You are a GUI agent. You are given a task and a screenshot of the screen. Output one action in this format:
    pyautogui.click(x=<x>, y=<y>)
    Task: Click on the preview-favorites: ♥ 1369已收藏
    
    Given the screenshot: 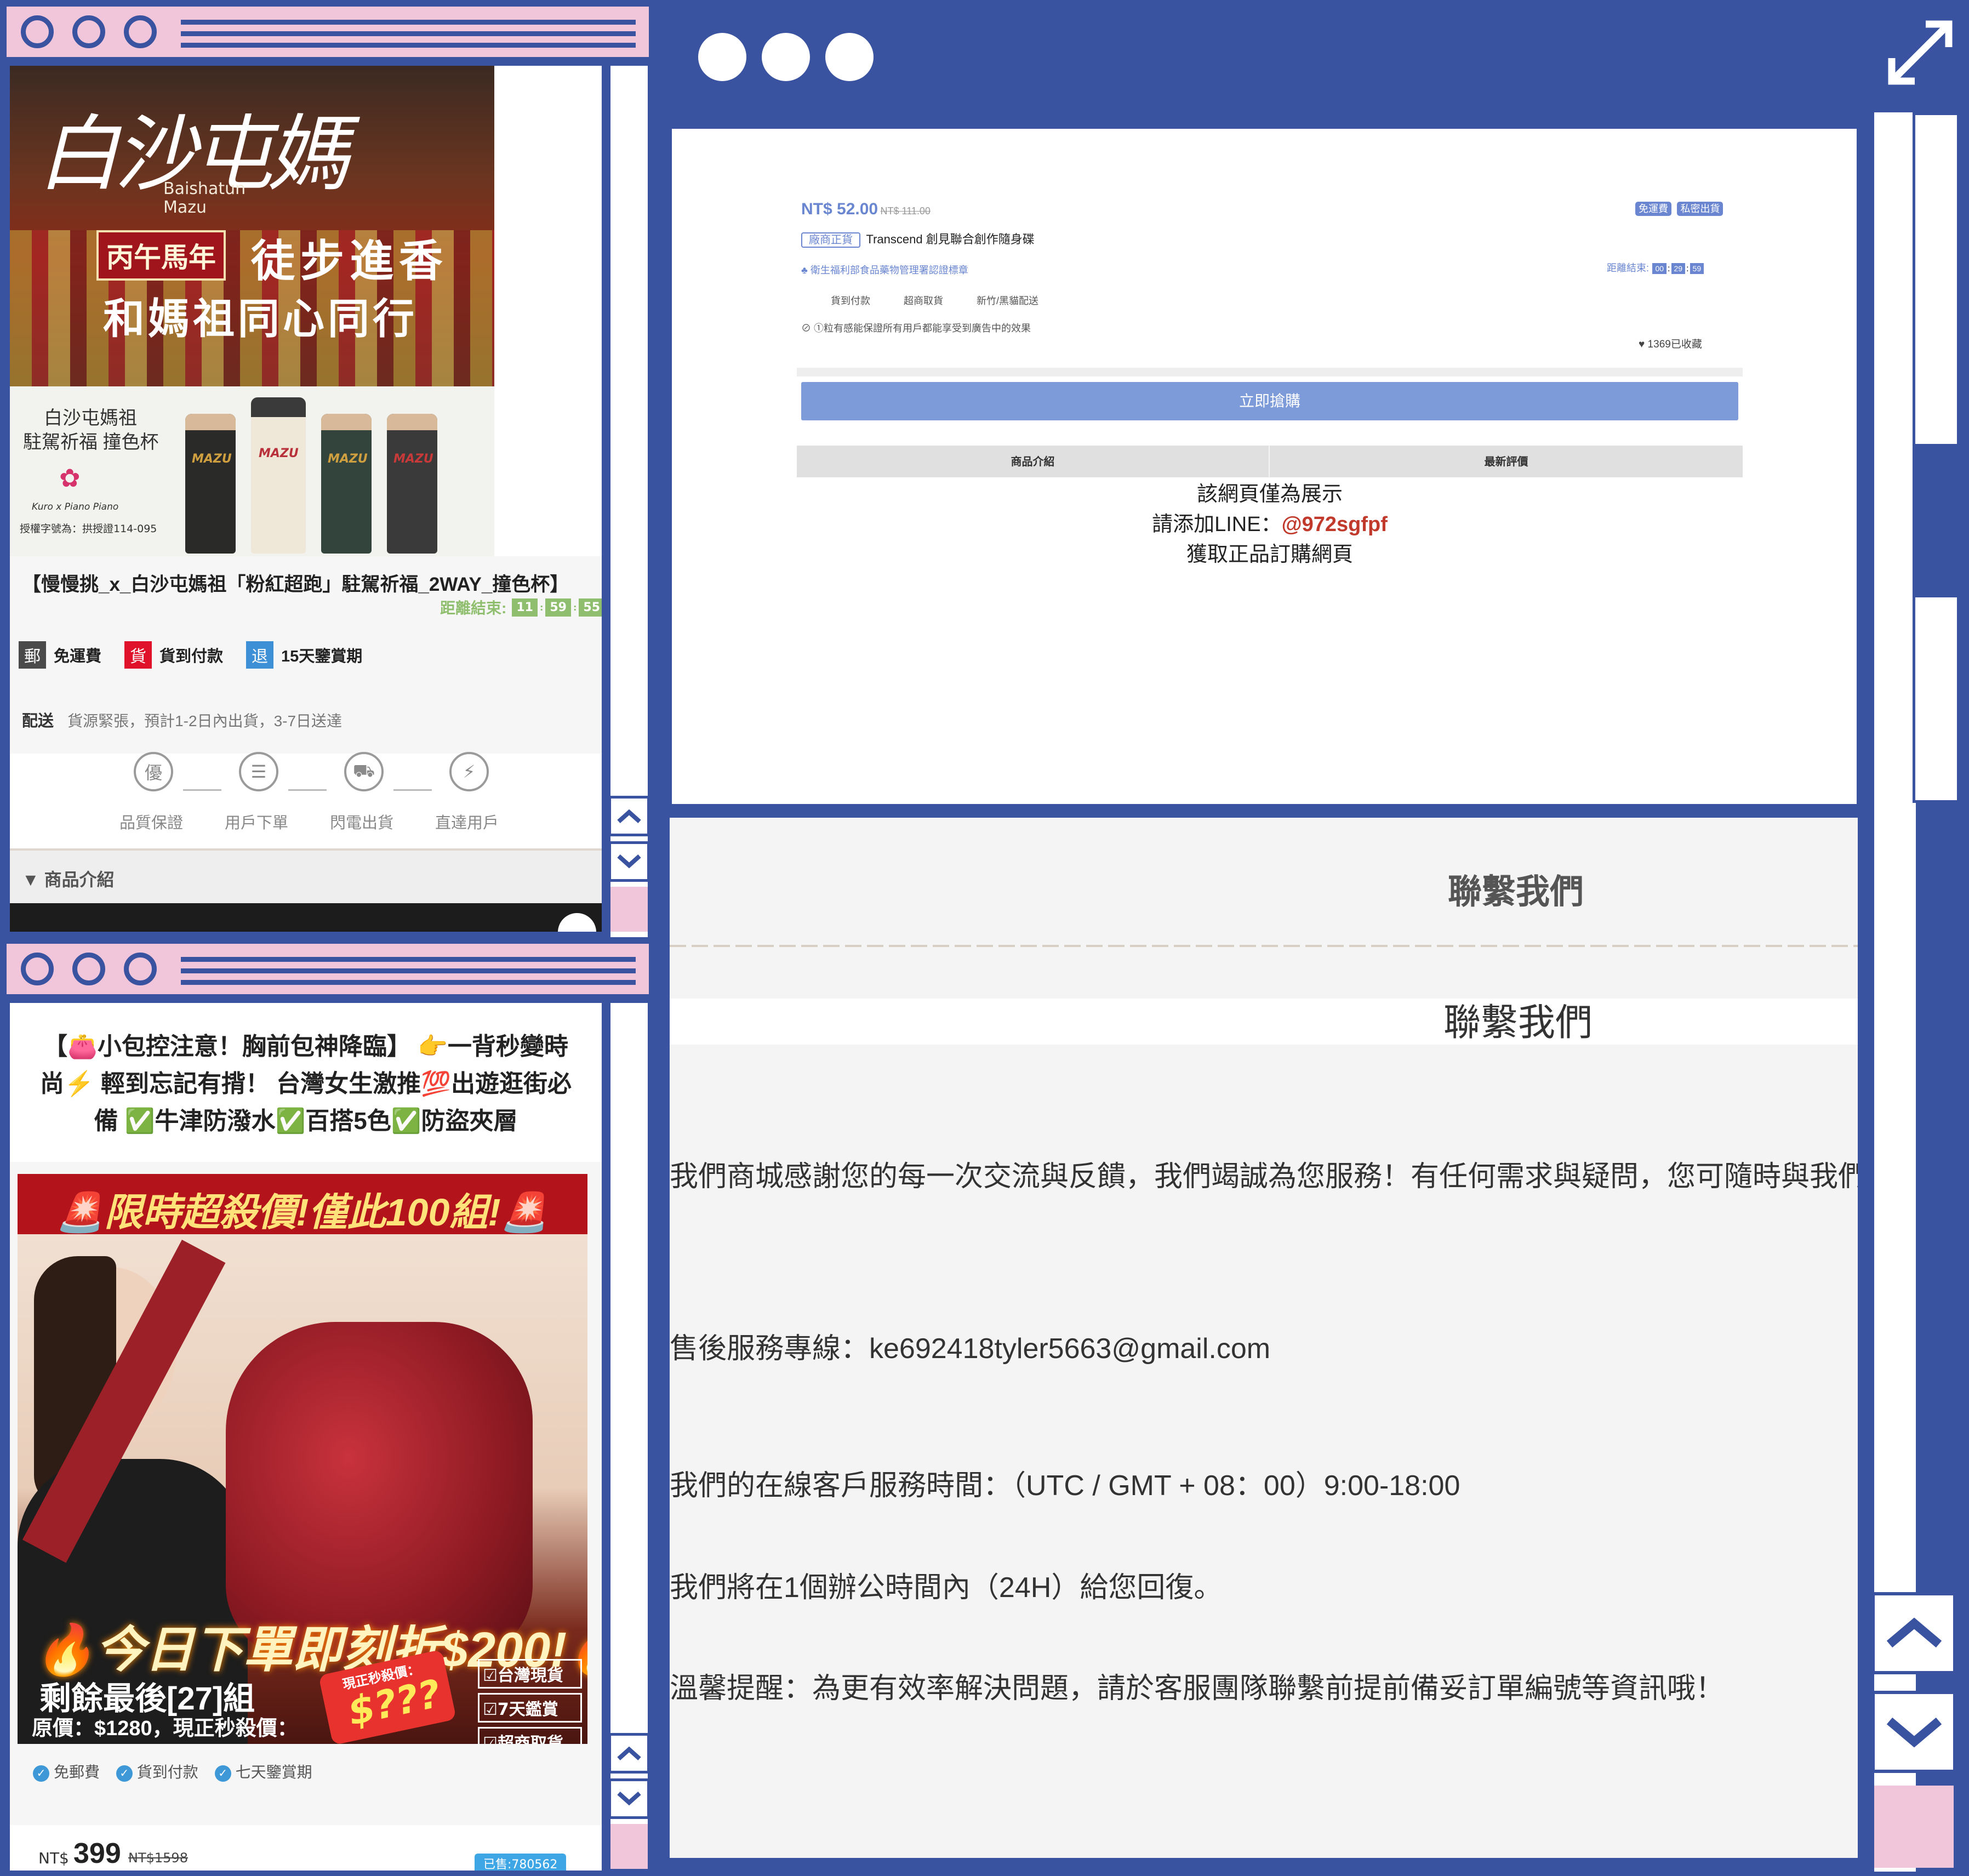 What is the action you would take?
    pyautogui.click(x=1670, y=343)
    